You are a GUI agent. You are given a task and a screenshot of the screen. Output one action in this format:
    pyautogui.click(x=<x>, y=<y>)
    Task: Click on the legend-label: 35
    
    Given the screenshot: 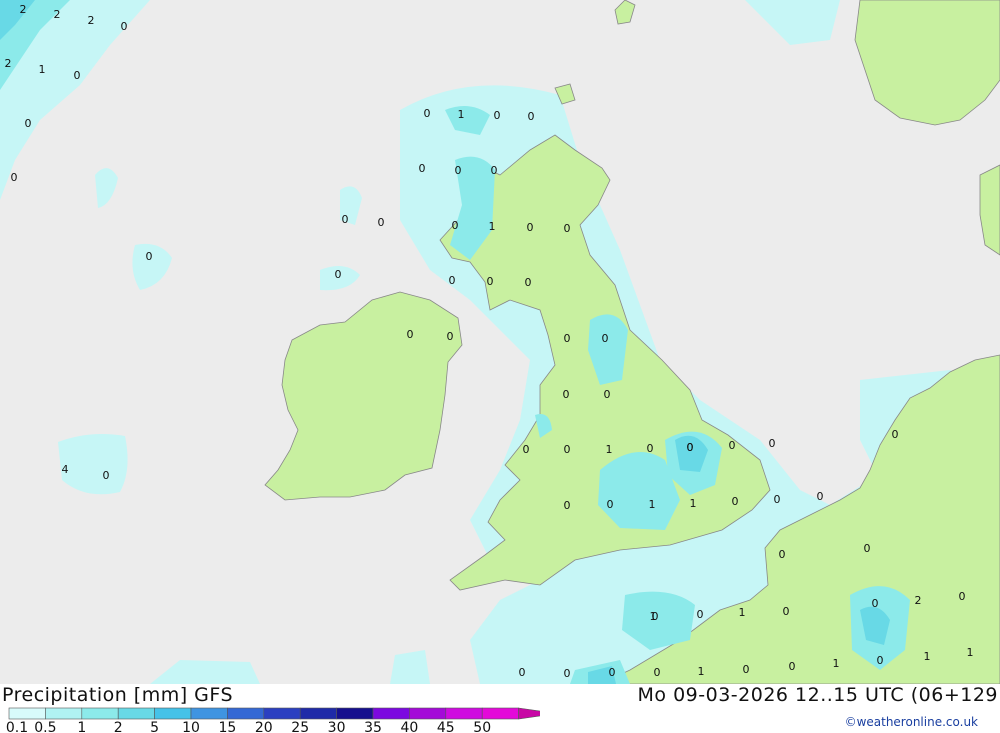 What is the action you would take?
    pyautogui.click(x=373, y=726)
    